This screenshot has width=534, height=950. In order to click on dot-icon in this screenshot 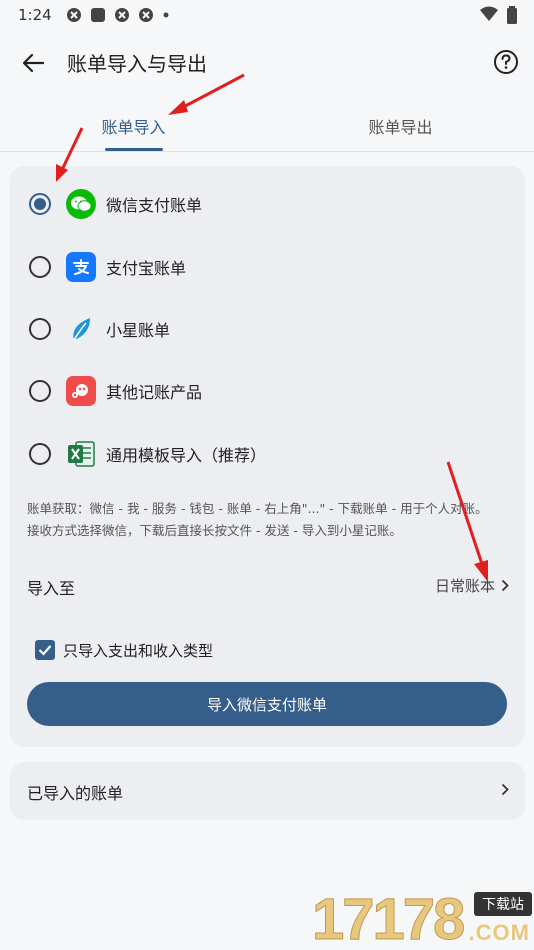, I will do `click(166, 15)`.